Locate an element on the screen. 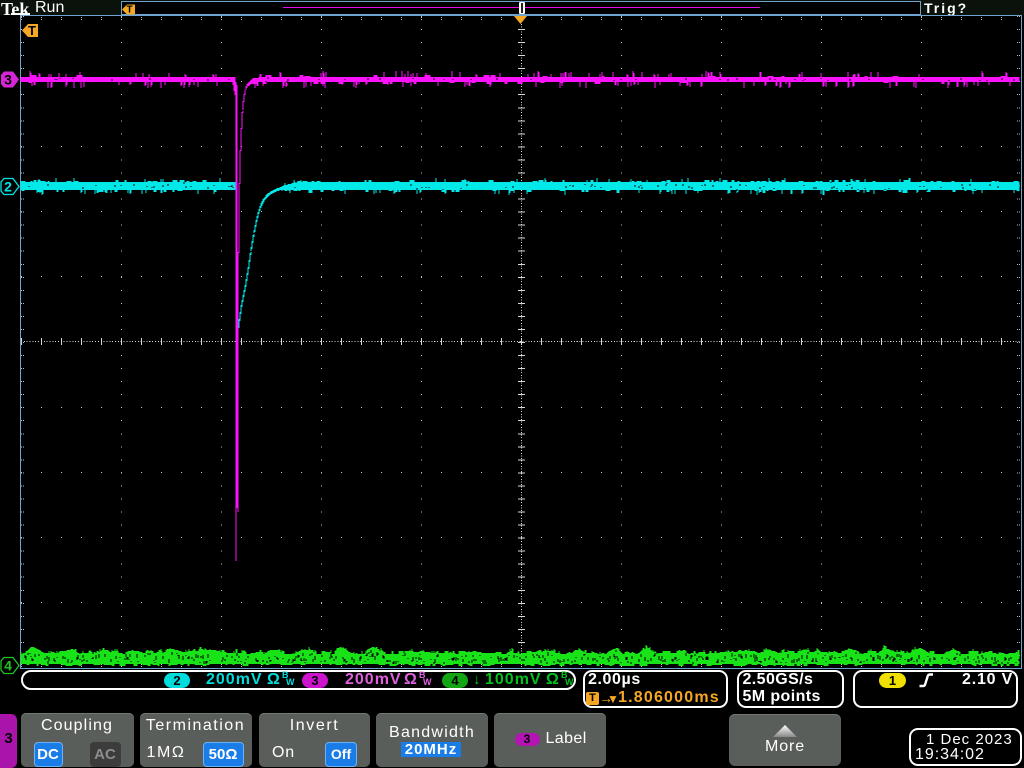 The width and height of the screenshot is (1024, 768). svg-text: 2 is located at coordinates (8, 187).